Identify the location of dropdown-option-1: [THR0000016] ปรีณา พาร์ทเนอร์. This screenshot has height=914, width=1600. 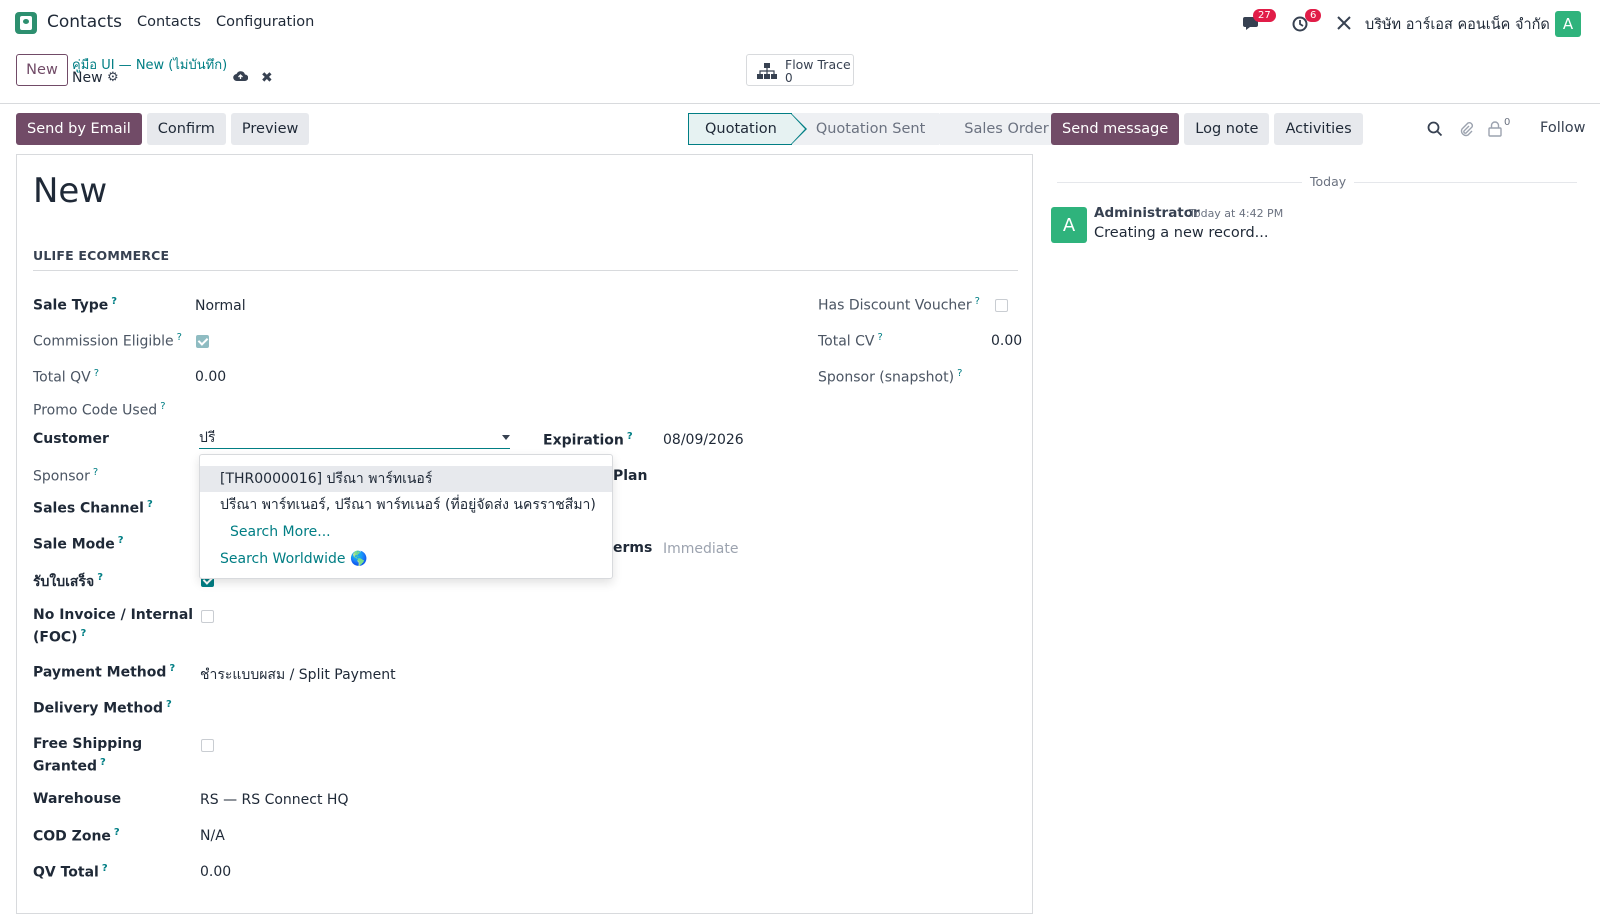
(406, 479).